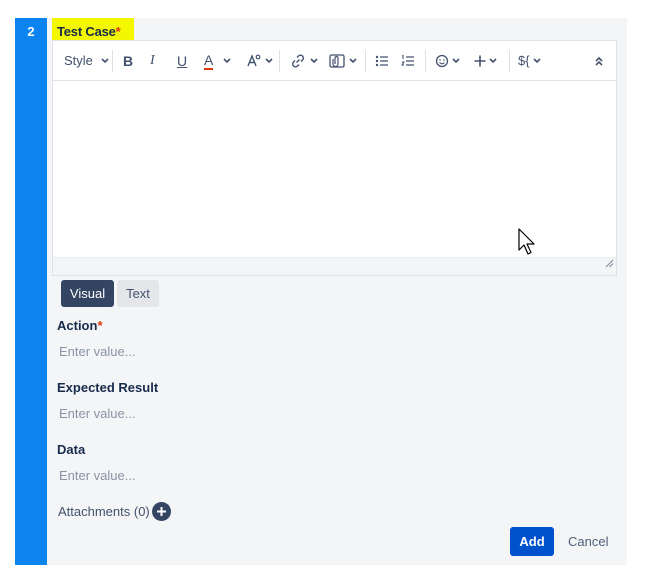 The image size is (662, 583). What do you see at coordinates (337, 61) in the screenshot?
I see `attachment-icon` at bounding box center [337, 61].